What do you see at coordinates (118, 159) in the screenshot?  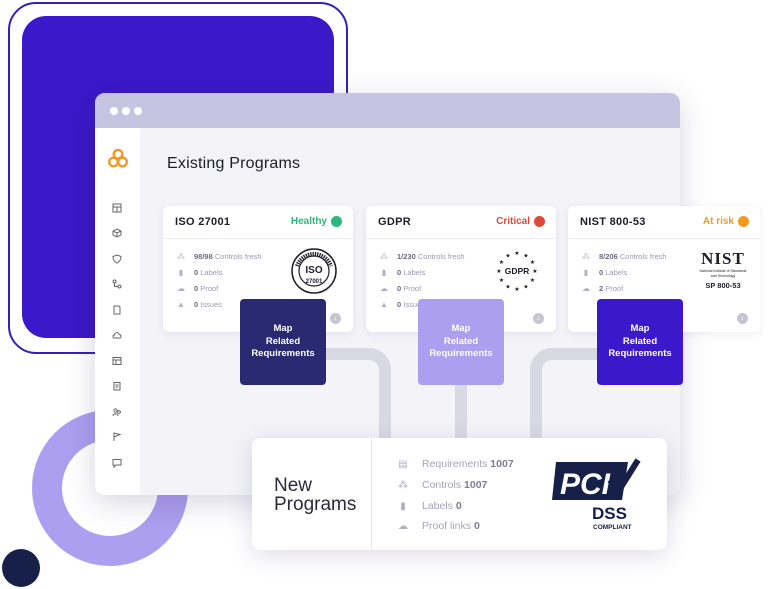 I see `app-logo-icon` at bounding box center [118, 159].